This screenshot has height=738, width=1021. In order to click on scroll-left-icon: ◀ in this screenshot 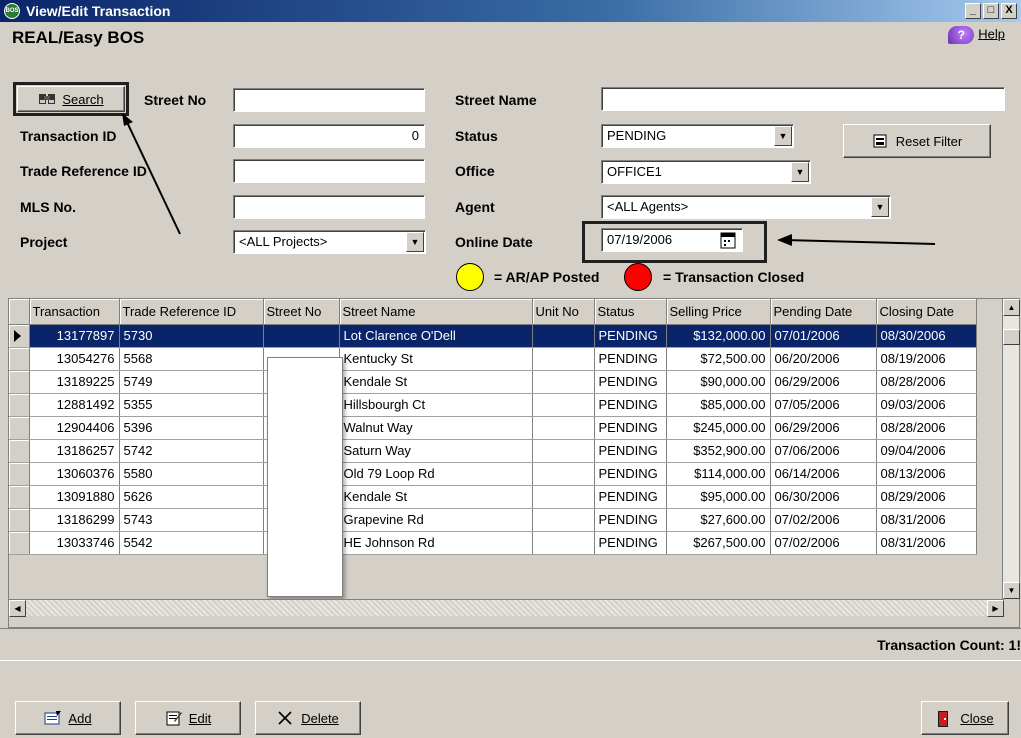, I will do `click(17, 608)`.